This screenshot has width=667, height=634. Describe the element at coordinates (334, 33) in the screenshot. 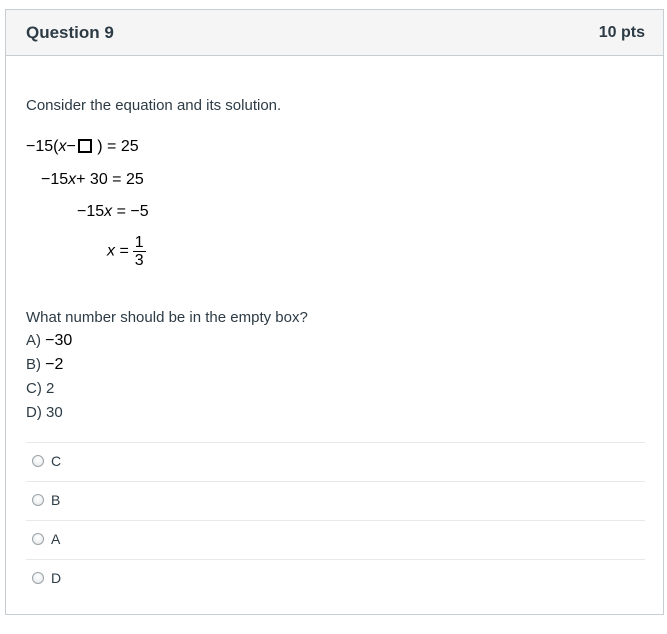

I see `question-header: Question 9 10 pts` at that location.